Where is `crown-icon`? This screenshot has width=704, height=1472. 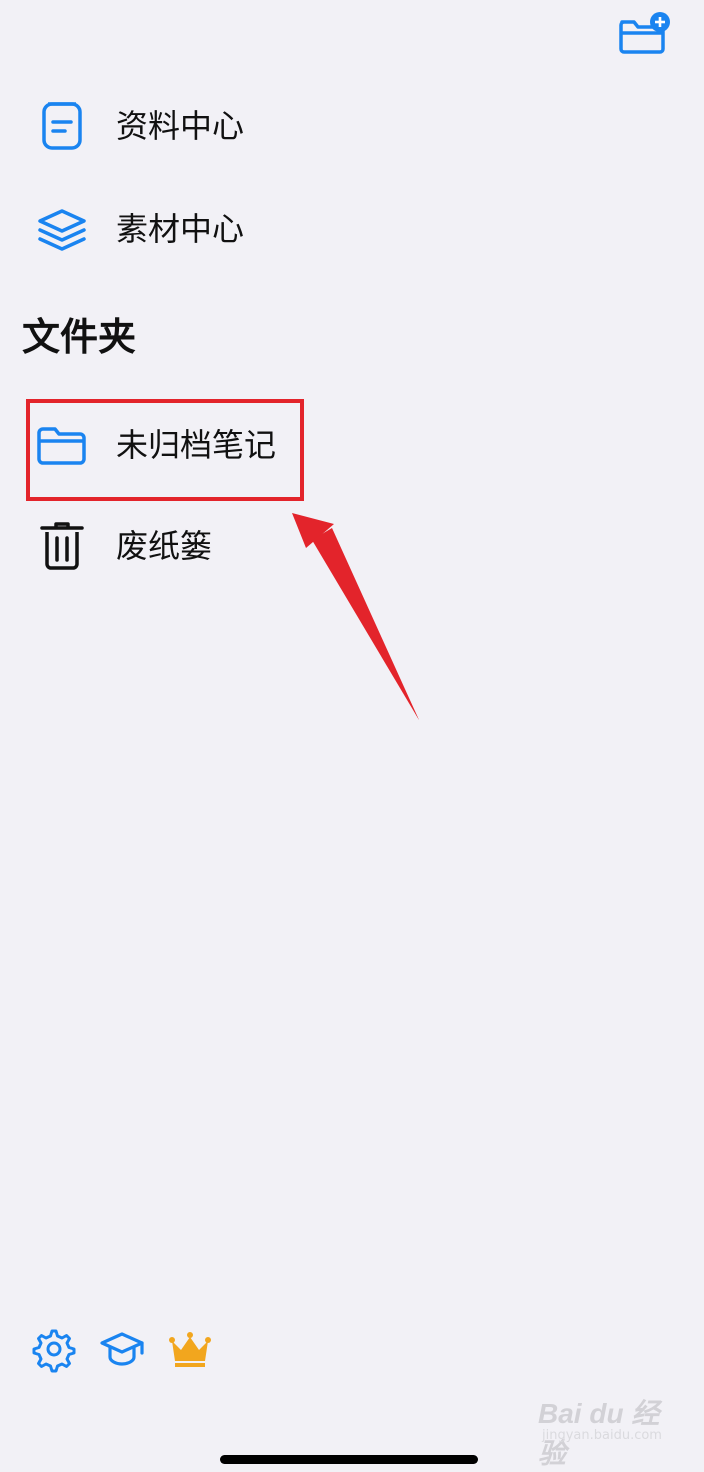
crown-icon is located at coordinates (190, 1349).